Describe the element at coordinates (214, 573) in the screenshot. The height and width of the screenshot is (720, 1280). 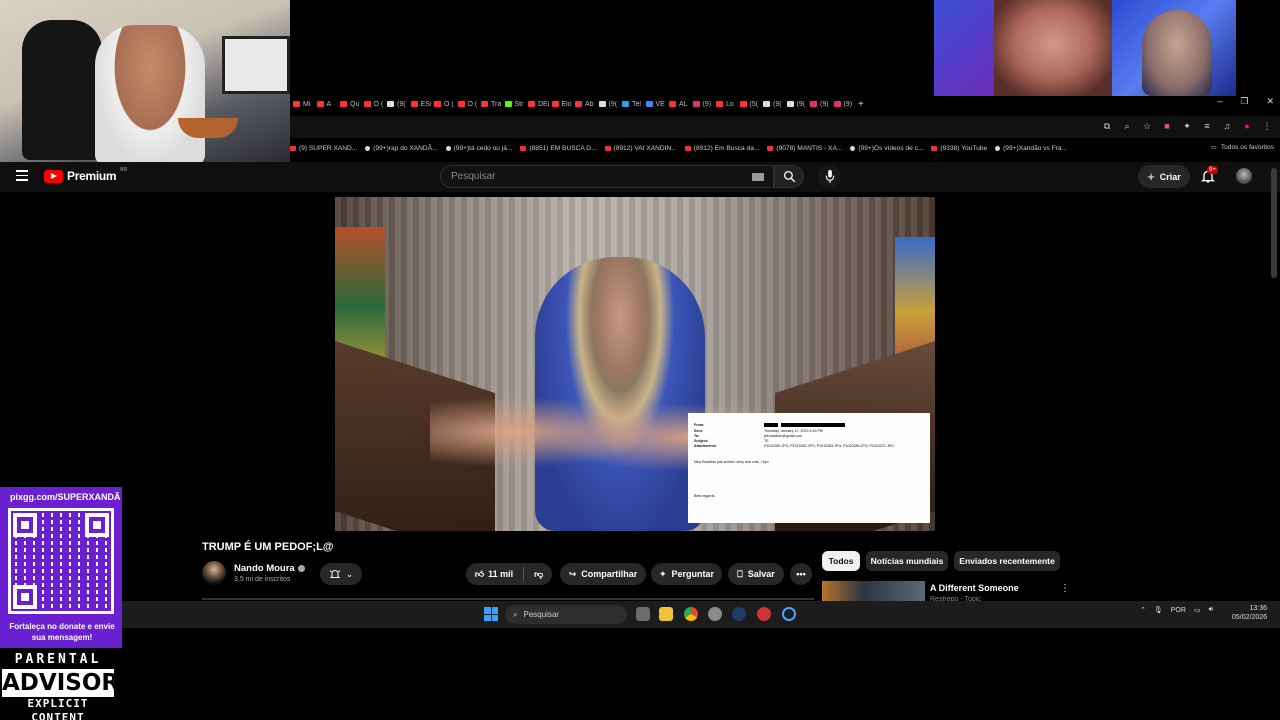
I see `channel-avatar` at that location.